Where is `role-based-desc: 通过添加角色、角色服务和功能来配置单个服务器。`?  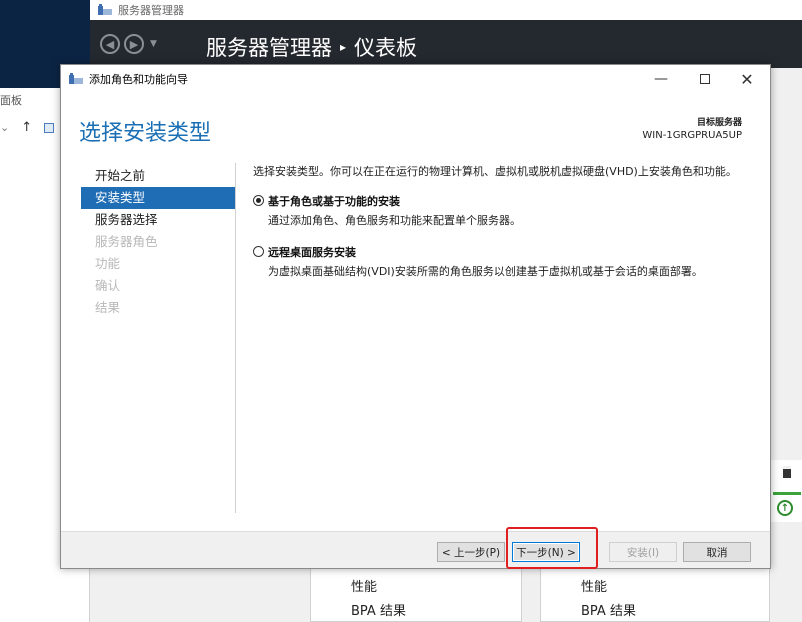
role-based-desc: 通过添加角色、角色服务和功能来配置单个服务器。 is located at coordinates (394, 220).